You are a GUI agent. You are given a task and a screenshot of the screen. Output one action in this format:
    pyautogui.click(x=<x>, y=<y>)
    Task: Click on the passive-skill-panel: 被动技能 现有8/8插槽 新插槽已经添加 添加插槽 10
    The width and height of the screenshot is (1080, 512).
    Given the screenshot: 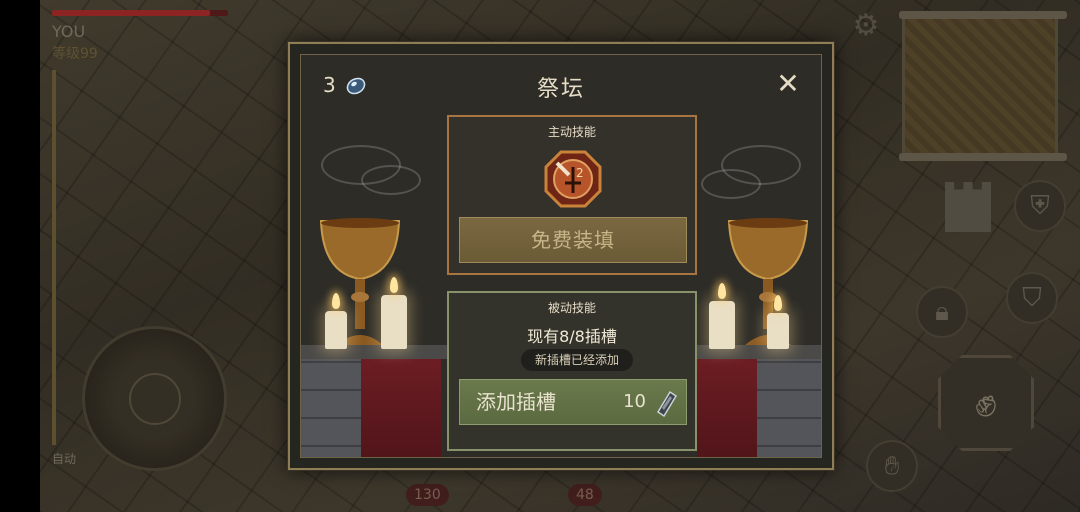 What is the action you would take?
    pyautogui.click(x=572, y=371)
    